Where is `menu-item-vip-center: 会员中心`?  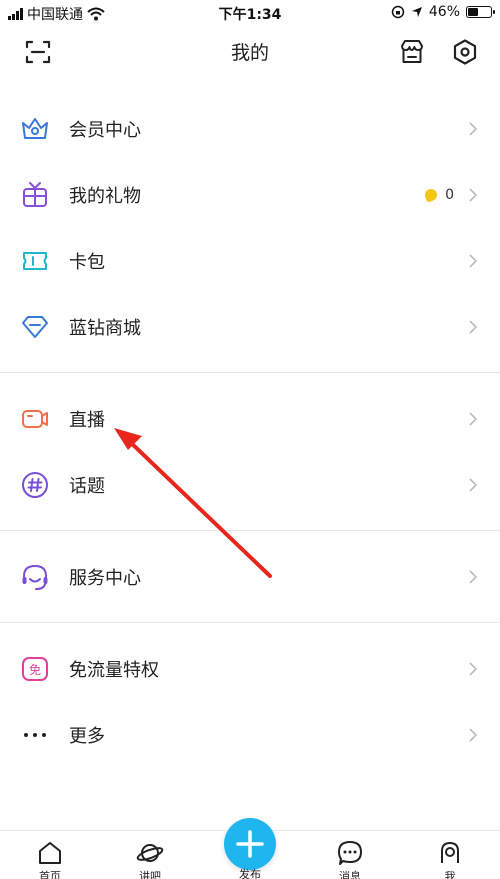
menu-item-vip-center: 会员中心 is located at coordinates (250, 129).